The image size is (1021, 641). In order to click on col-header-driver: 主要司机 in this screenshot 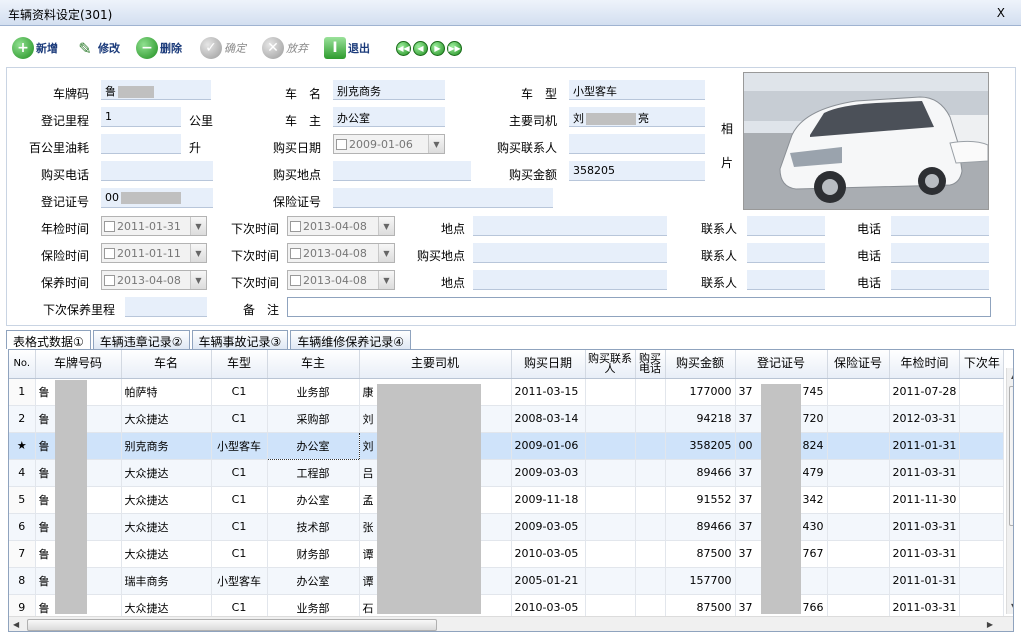, I will do `click(435, 364)`.